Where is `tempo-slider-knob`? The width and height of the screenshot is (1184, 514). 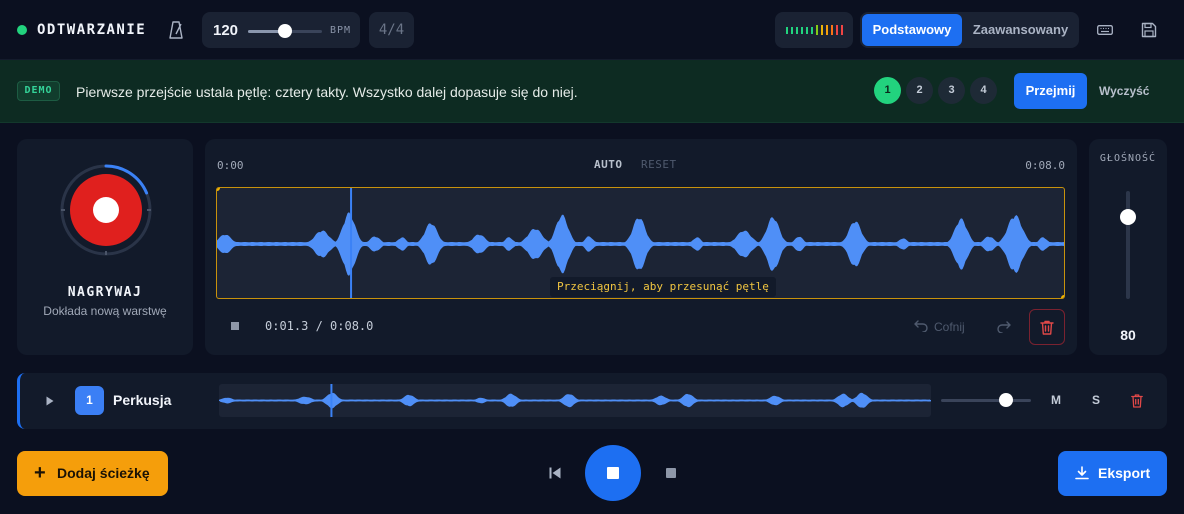
tempo-slider-knob is located at coordinates (285, 31).